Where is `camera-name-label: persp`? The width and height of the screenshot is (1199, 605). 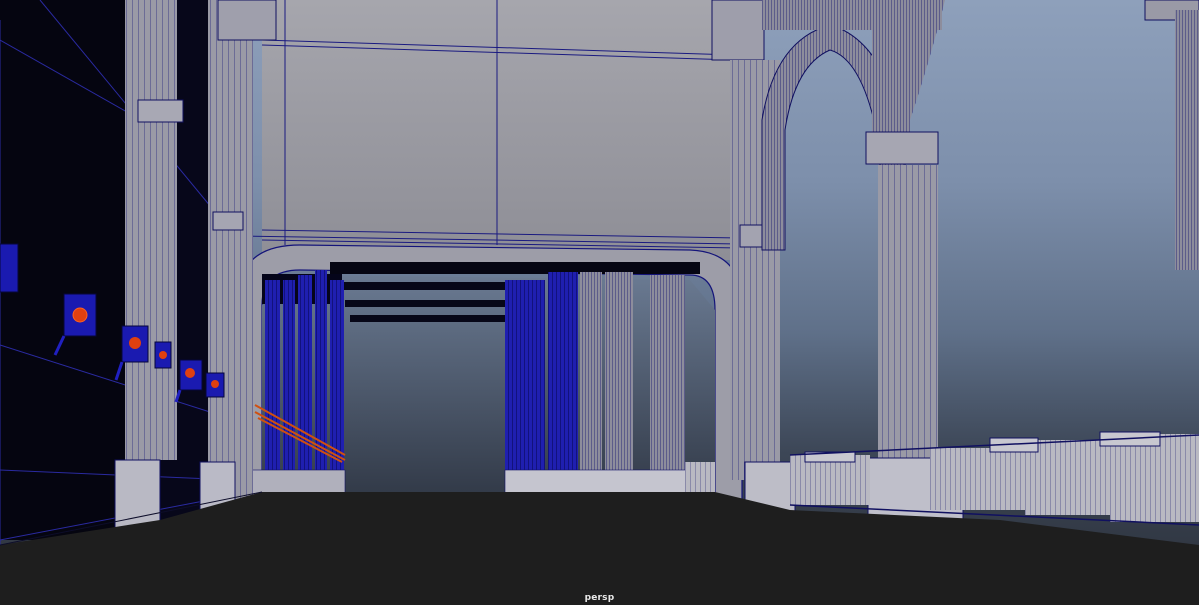
camera-name-label: persp is located at coordinates (599, 598).